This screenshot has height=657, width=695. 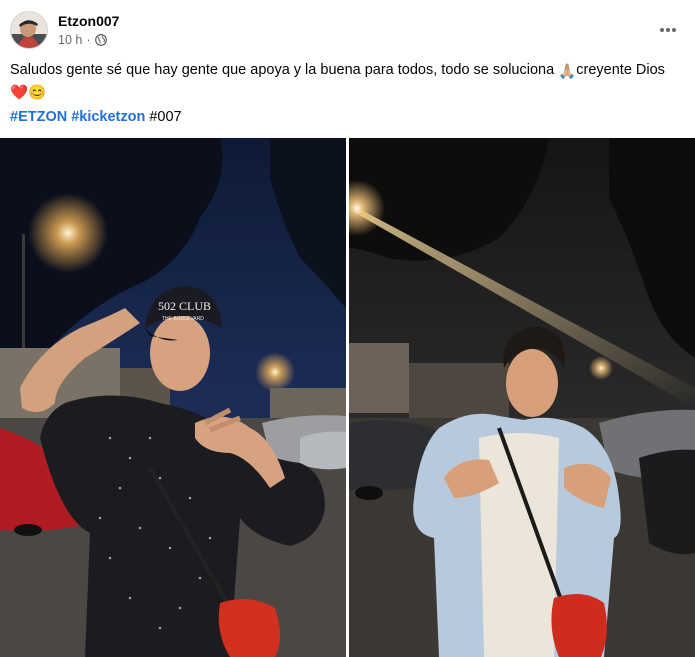 I want to click on caption-text-2: creyente Dios, so click(x=620, y=70).